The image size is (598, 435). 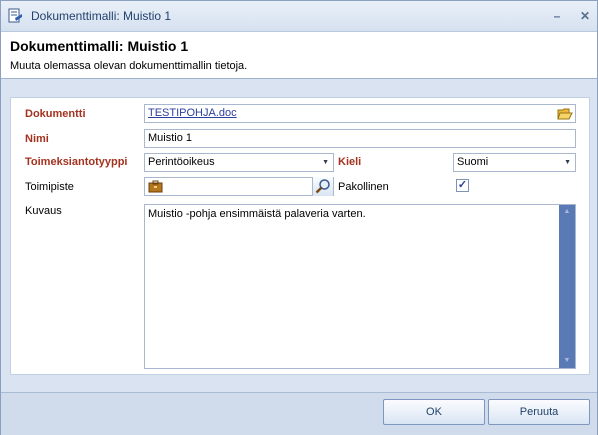 What do you see at coordinates (434, 412) in the screenshot?
I see `ok-button: OK` at bounding box center [434, 412].